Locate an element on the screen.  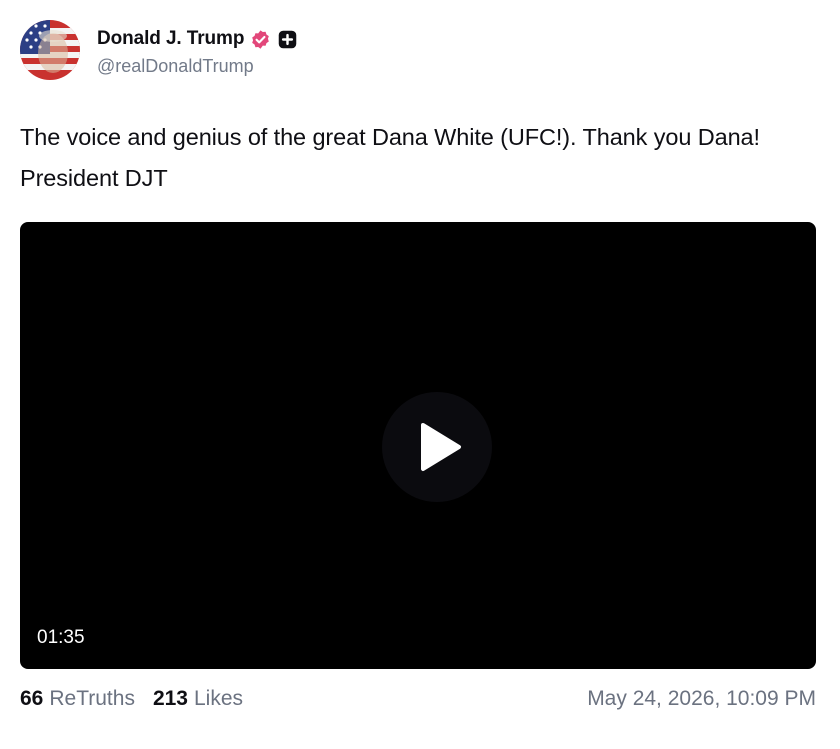
author-display-name: Donald J. Trump is located at coordinates (170, 39).